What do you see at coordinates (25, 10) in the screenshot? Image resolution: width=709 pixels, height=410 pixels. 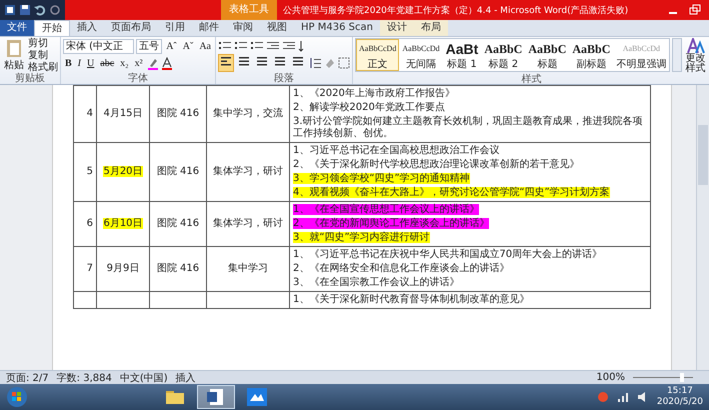 I see `save-icon` at bounding box center [25, 10].